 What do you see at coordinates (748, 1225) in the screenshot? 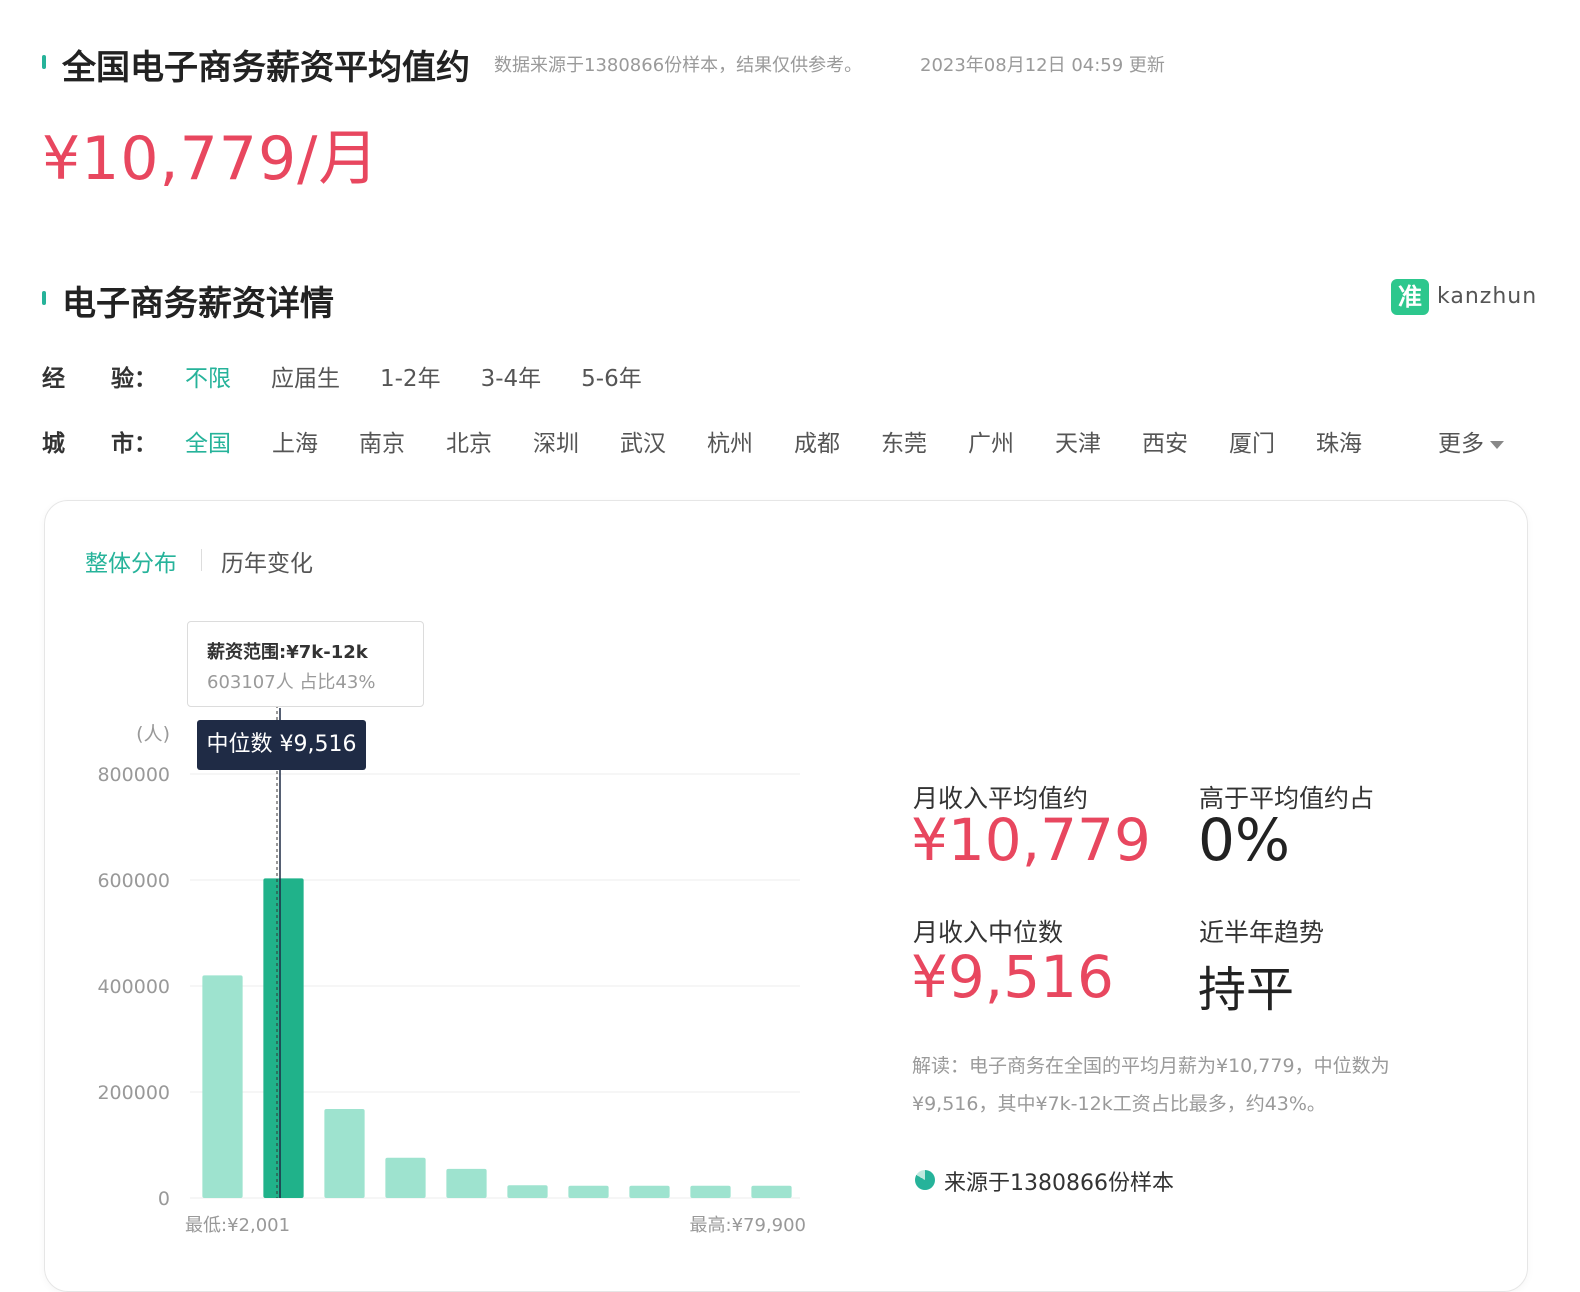
I see `max-salary-label: 最高:¥79,900` at bounding box center [748, 1225].